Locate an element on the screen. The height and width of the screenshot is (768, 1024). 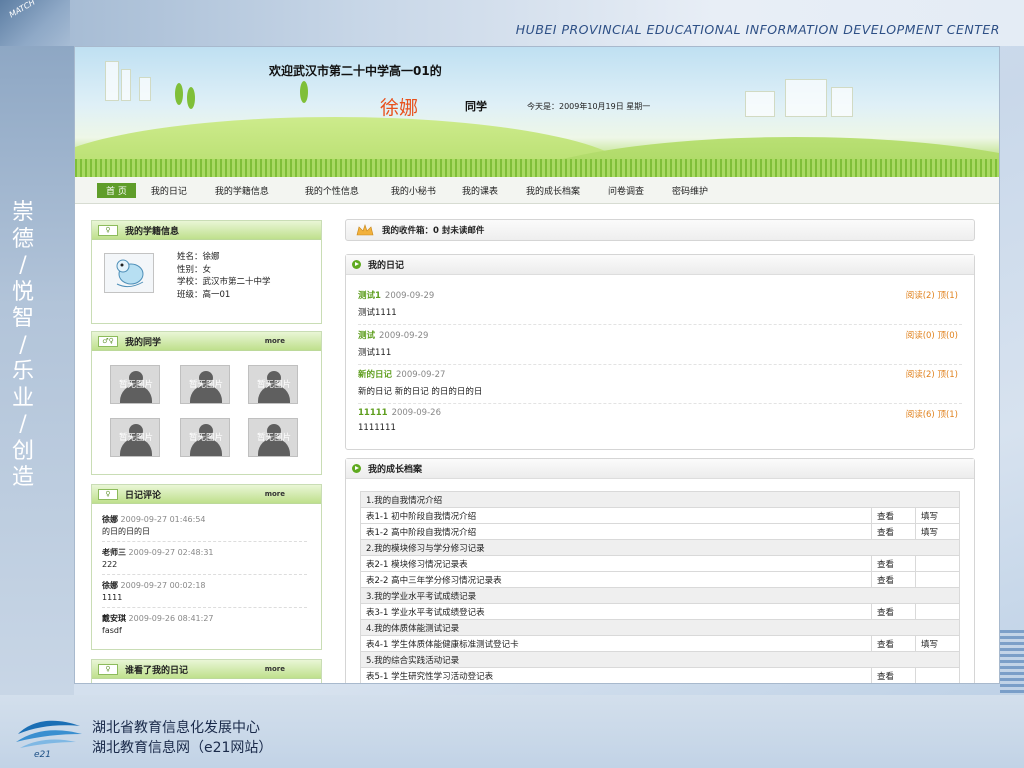
mailbox-text: 我的收件箱：0 封未读邮件 is located at coordinates (433, 231).